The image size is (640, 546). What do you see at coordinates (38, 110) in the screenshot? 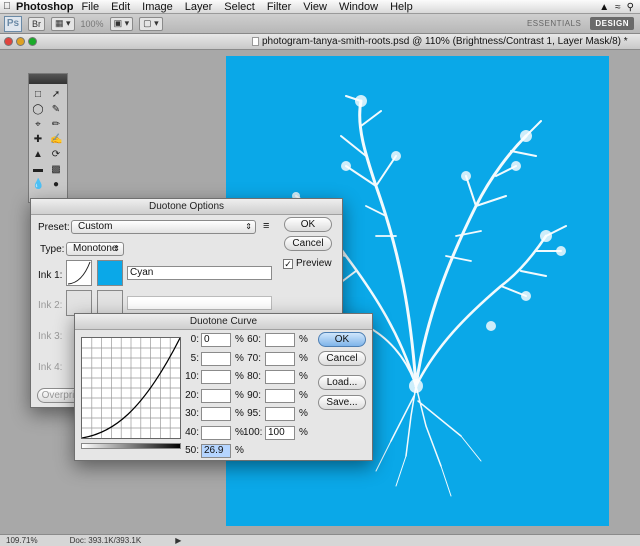
I see `lasso-tool-icon: ◯` at bounding box center [38, 110].